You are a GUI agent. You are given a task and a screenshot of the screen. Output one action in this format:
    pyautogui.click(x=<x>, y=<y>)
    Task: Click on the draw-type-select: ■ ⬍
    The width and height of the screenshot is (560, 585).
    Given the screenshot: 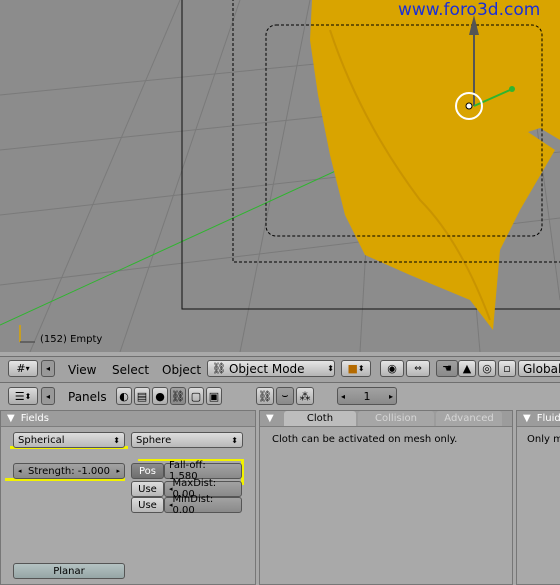 What is the action you would take?
    pyautogui.click(x=356, y=368)
    